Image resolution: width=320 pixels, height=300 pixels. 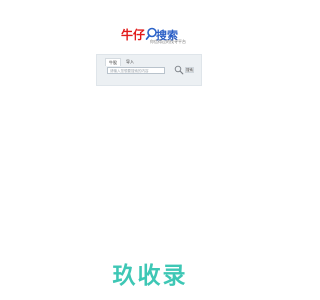 I want to click on tab-daoru: 导入, so click(x=130, y=61).